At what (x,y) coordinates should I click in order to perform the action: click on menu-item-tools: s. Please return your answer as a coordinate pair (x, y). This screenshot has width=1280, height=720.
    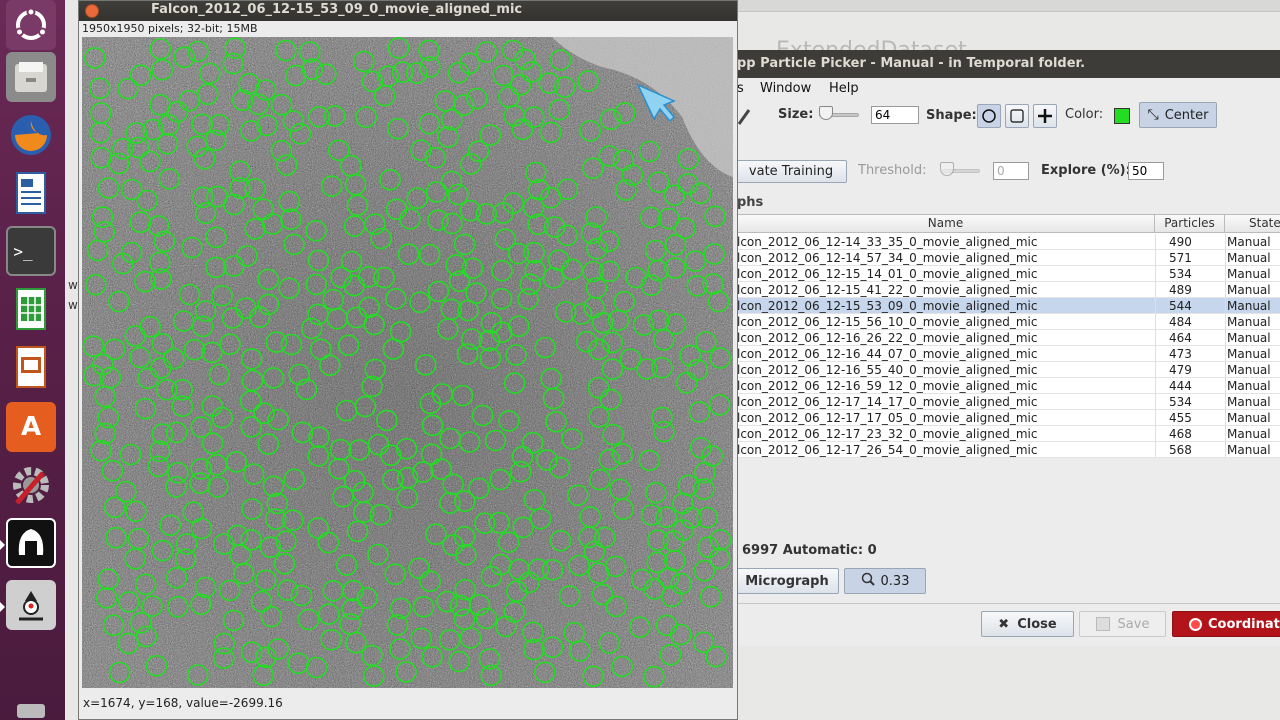
    Looking at the image, I should click on (740, 88).